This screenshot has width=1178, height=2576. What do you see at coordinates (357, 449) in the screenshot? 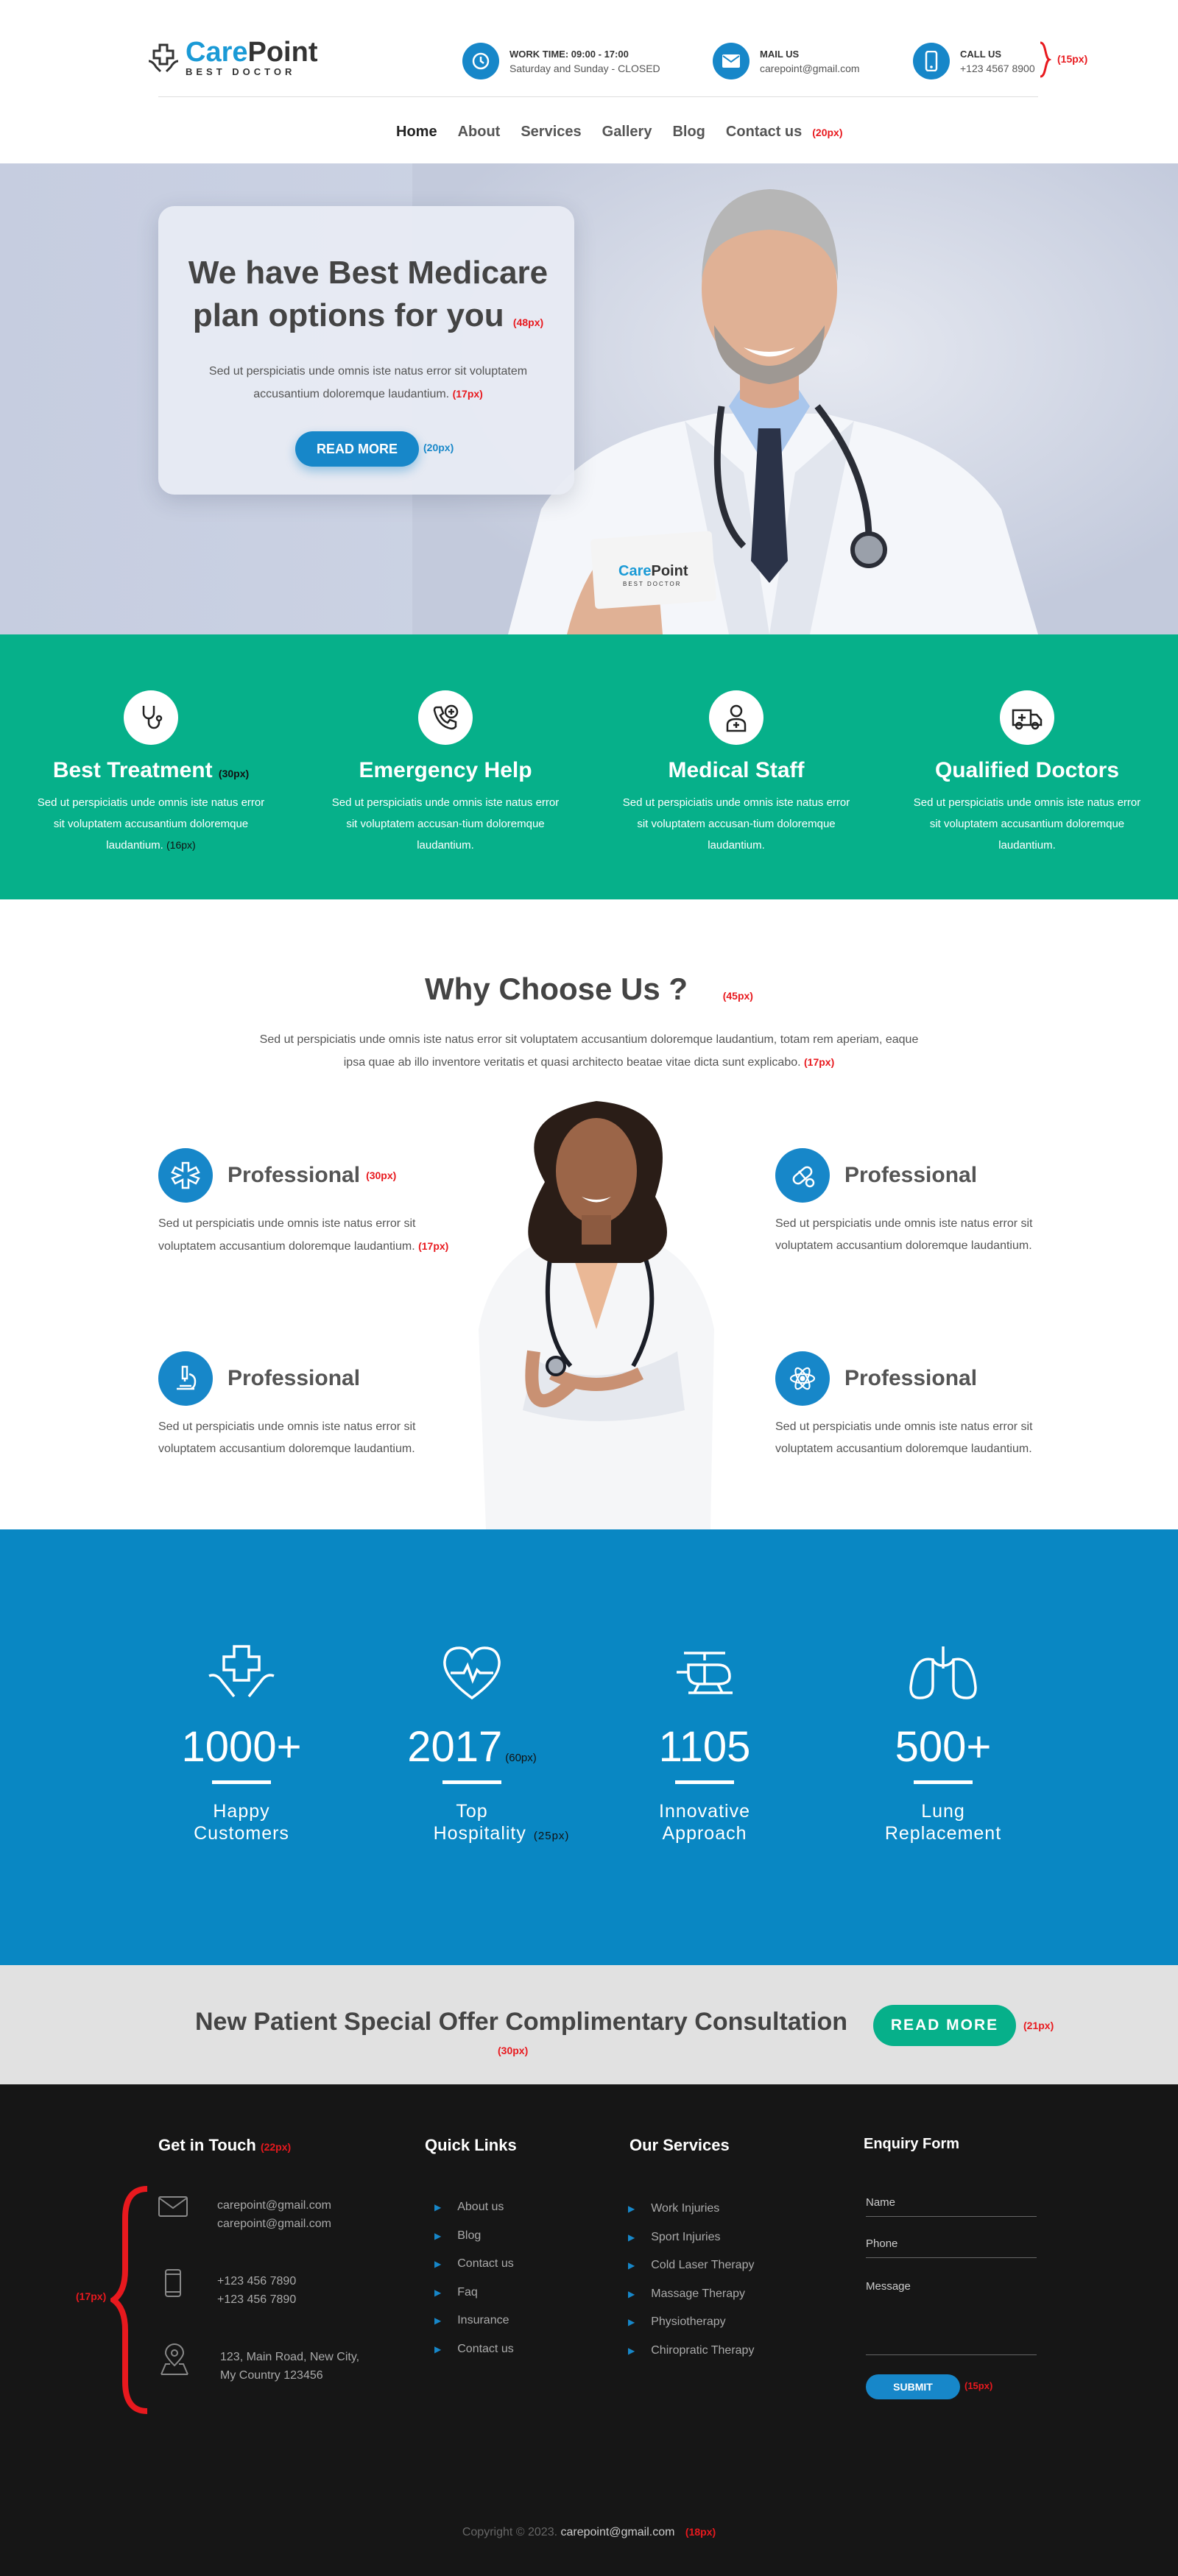
I see `hero-read-more-button: READ MORE` at bounding box center [357, 449].